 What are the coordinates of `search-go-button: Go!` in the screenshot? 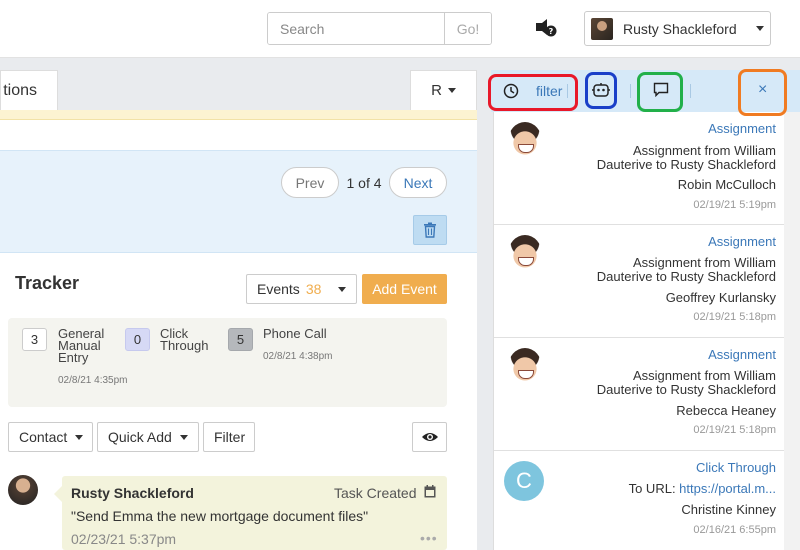 It's located at (467, 28).